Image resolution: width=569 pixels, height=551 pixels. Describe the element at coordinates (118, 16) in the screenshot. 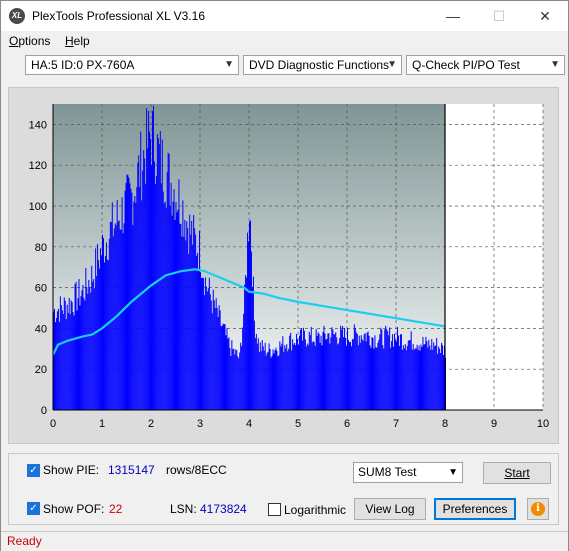

I see `window-title: PlexTools Professional XL V3.16` at that location.